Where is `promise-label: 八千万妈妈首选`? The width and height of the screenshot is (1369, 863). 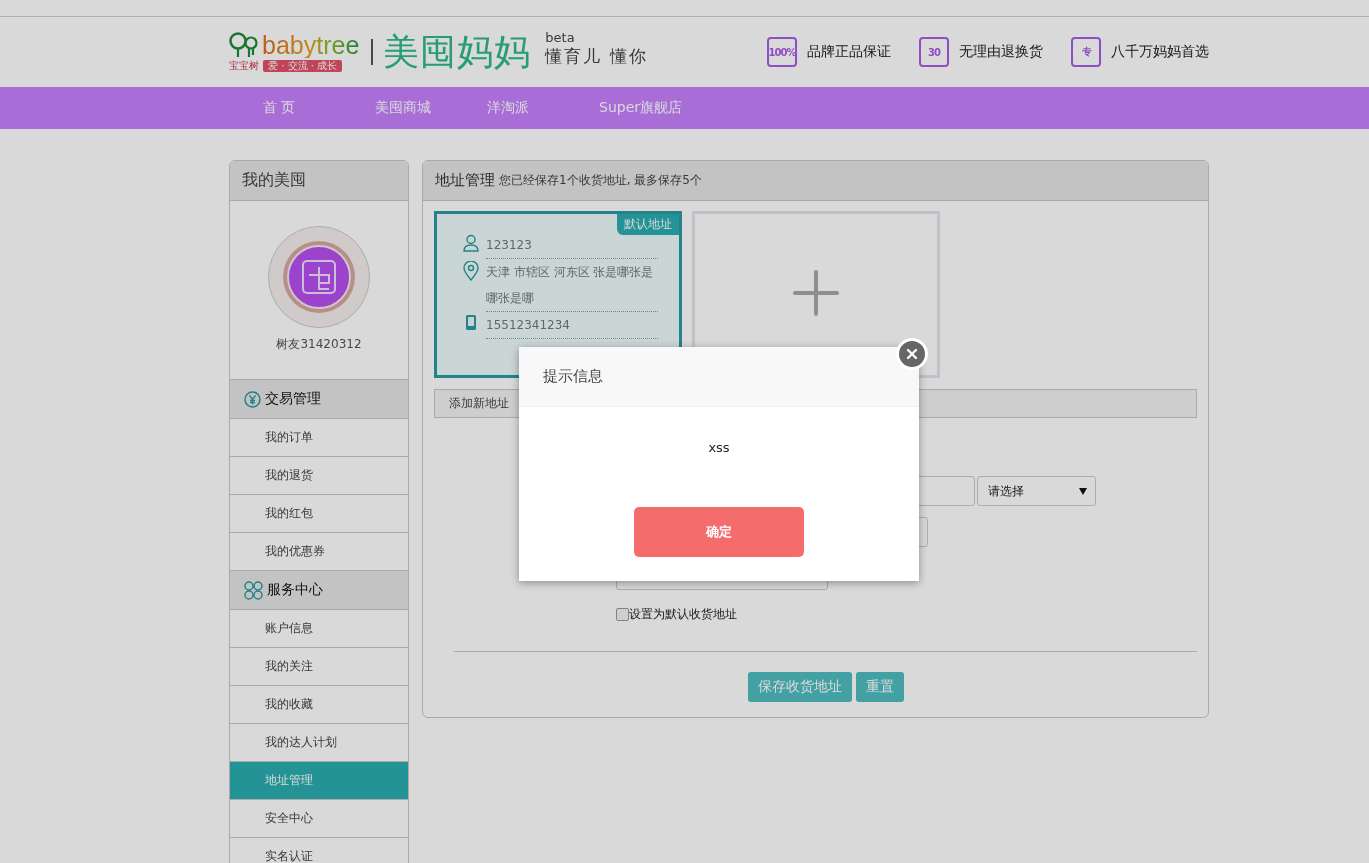
promise-label: 八千万妈妈首选 is located at coordinates (1160, 52).